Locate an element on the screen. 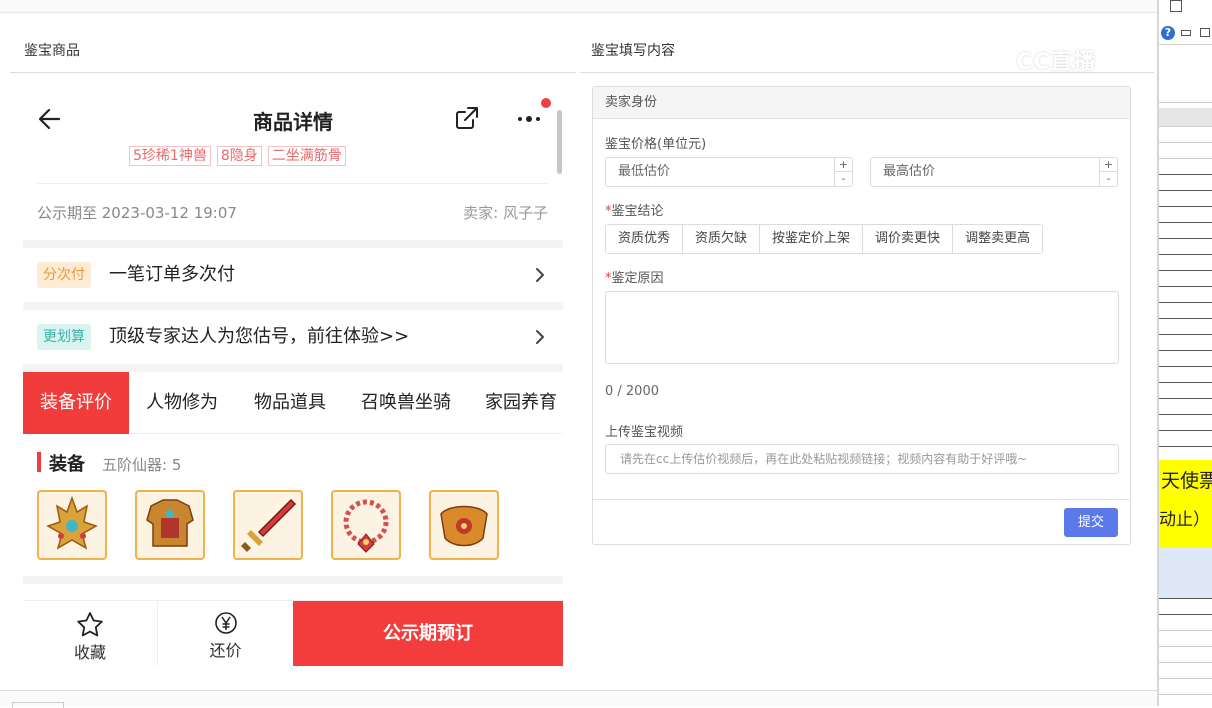  help-icon: ? is located at coordinates (1168, 33).